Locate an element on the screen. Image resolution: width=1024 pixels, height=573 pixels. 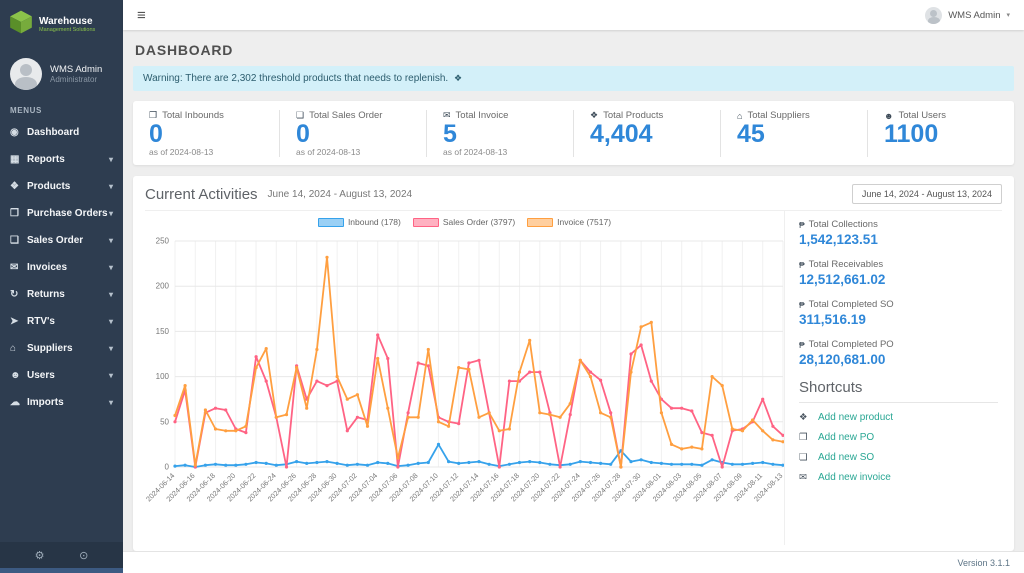
sidebar-item-purchase-orders: ❒ Purchase Orders ▾ is located at coordinates (61, 213).